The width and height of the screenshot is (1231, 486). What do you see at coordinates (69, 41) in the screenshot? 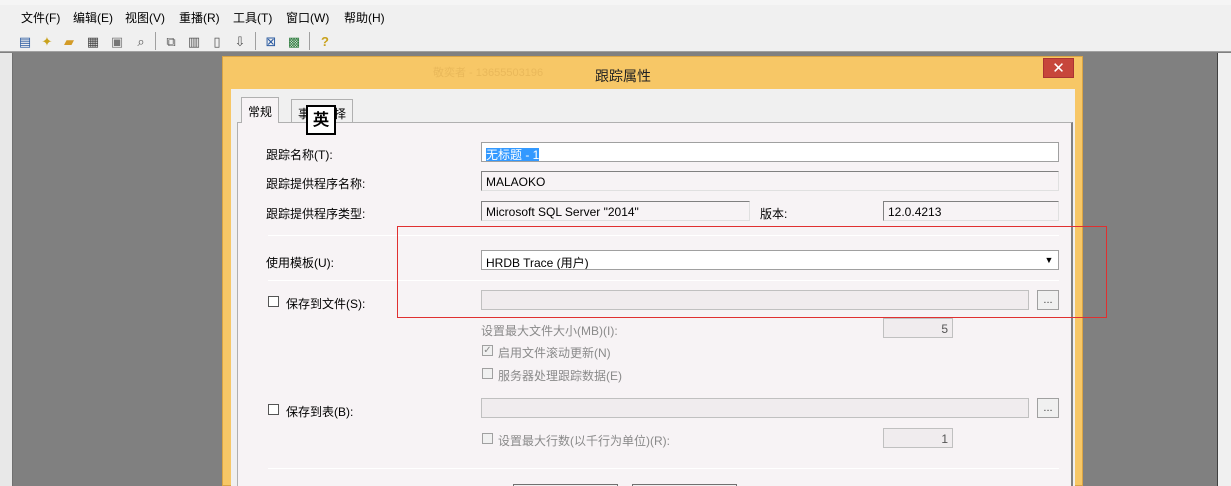
I see `open-icon: ▰` at bounding box center [69, 41].